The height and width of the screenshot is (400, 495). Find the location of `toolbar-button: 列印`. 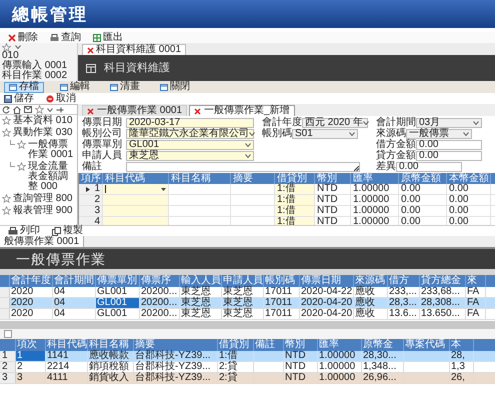

toolbar-button: 列印 is located at coordinates (24, 231).